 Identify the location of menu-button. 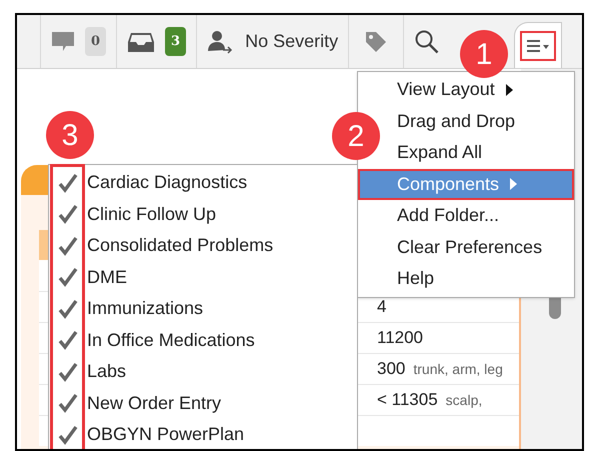
(538, 45).